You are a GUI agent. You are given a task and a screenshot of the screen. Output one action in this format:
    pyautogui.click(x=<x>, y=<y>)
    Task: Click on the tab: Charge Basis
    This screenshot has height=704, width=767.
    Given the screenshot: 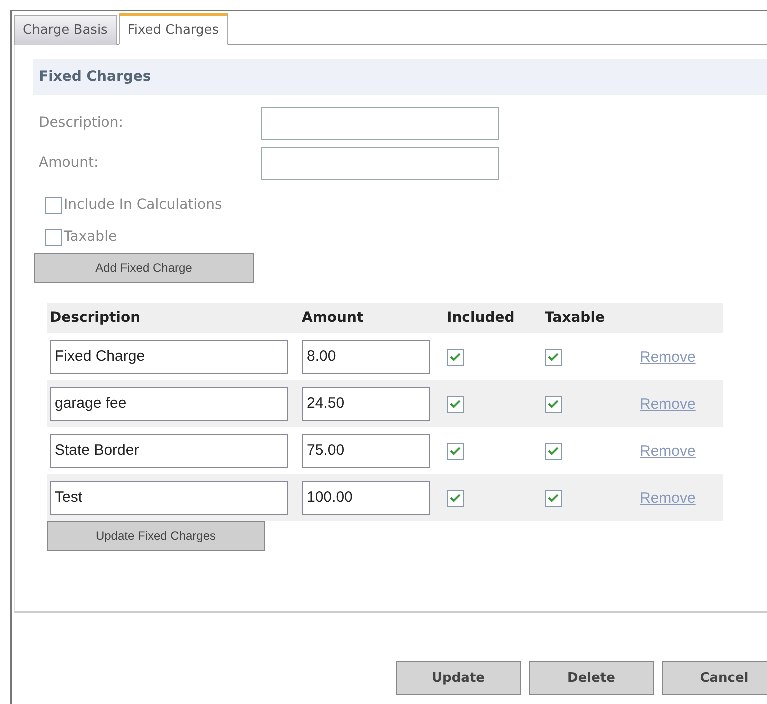 What is the action you would take?
    pyautogui.click(x=65, y=30)
    